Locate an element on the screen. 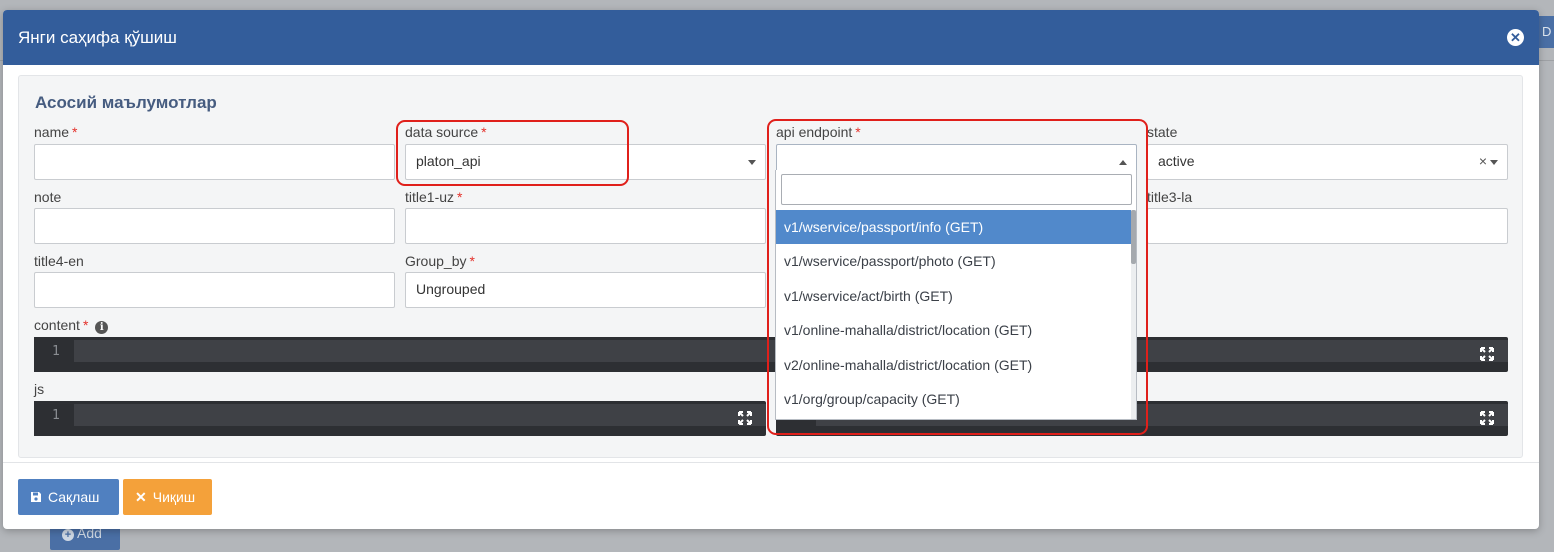 Image resolution: width=1554 pixels, height=552 pixels. section-title: Асосий маълумотлар is located at coordinates (126, 102).